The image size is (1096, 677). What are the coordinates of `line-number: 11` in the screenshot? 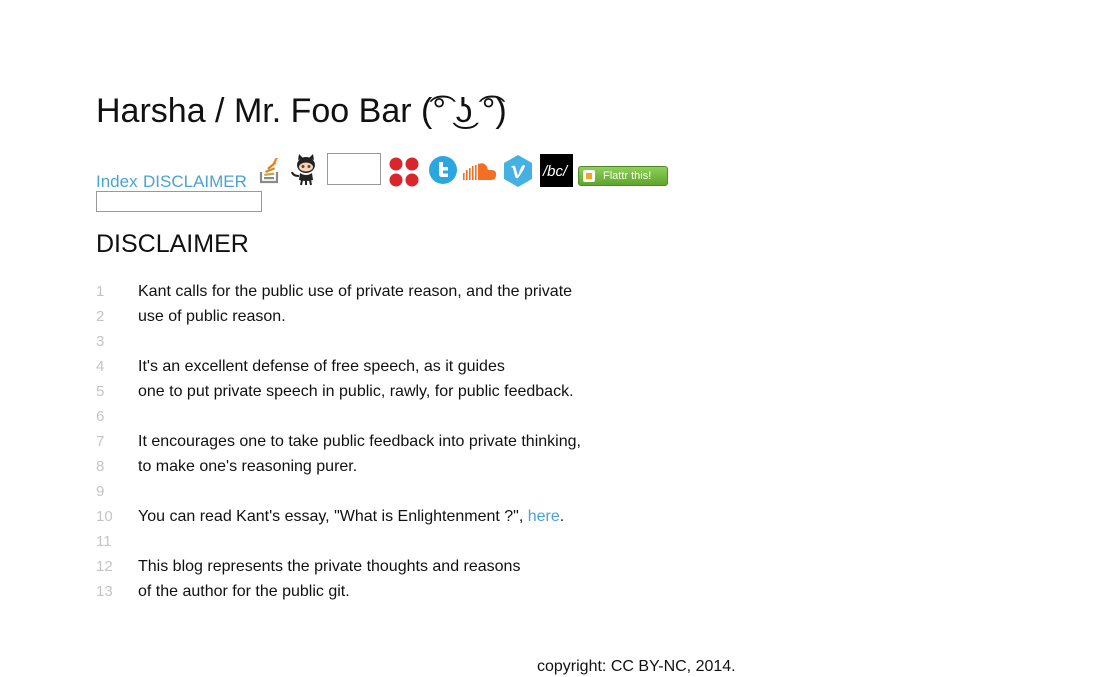 It's located at (104, 541).